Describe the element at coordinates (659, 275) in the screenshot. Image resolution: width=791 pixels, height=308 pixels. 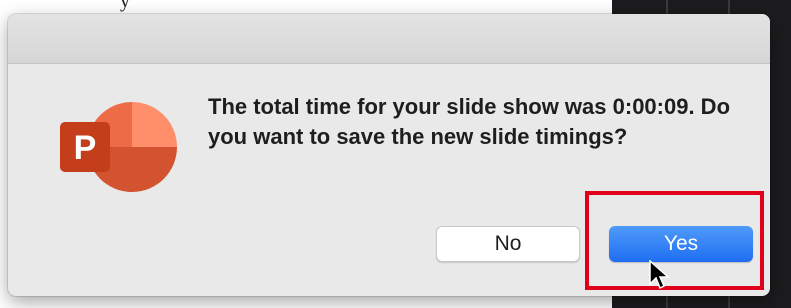
I see `mouse-pointer-icon` at that location.